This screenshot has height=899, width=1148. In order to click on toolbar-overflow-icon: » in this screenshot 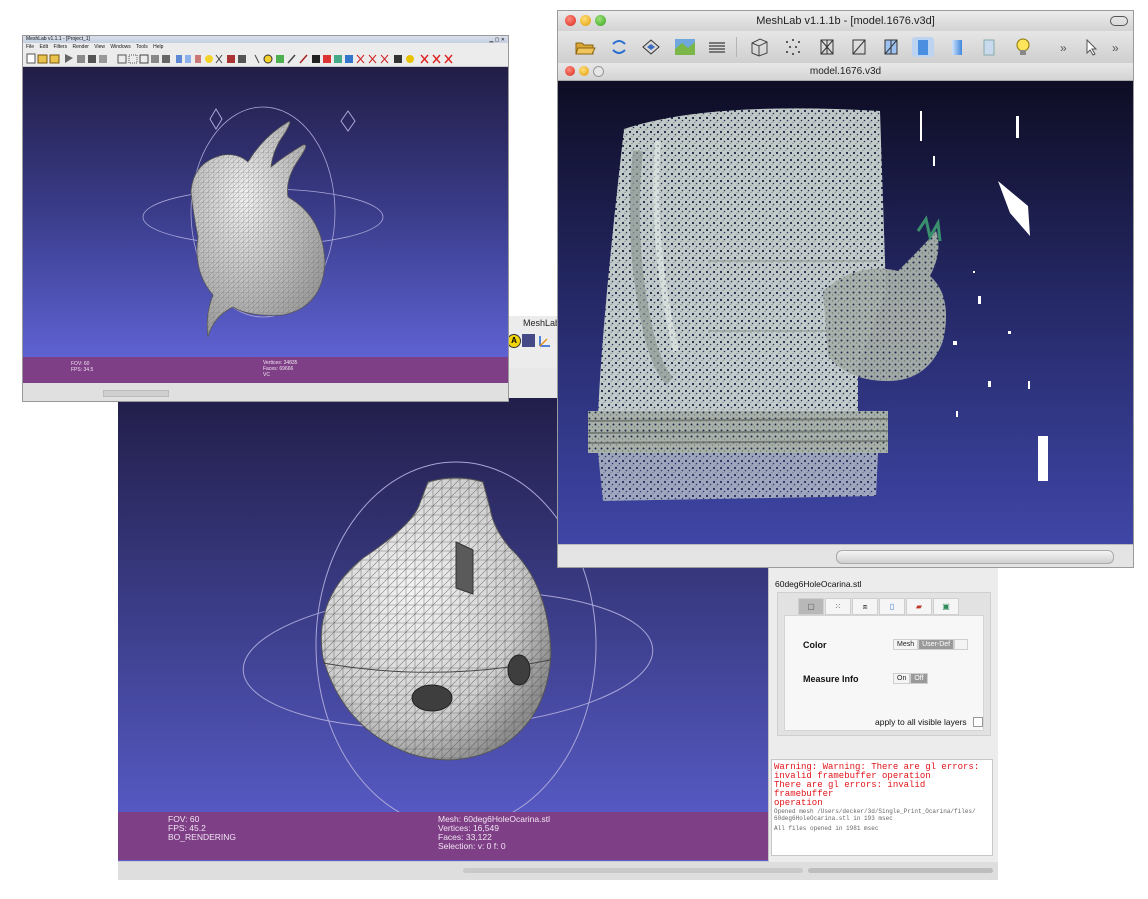, I will do `click(1063, 48)`.